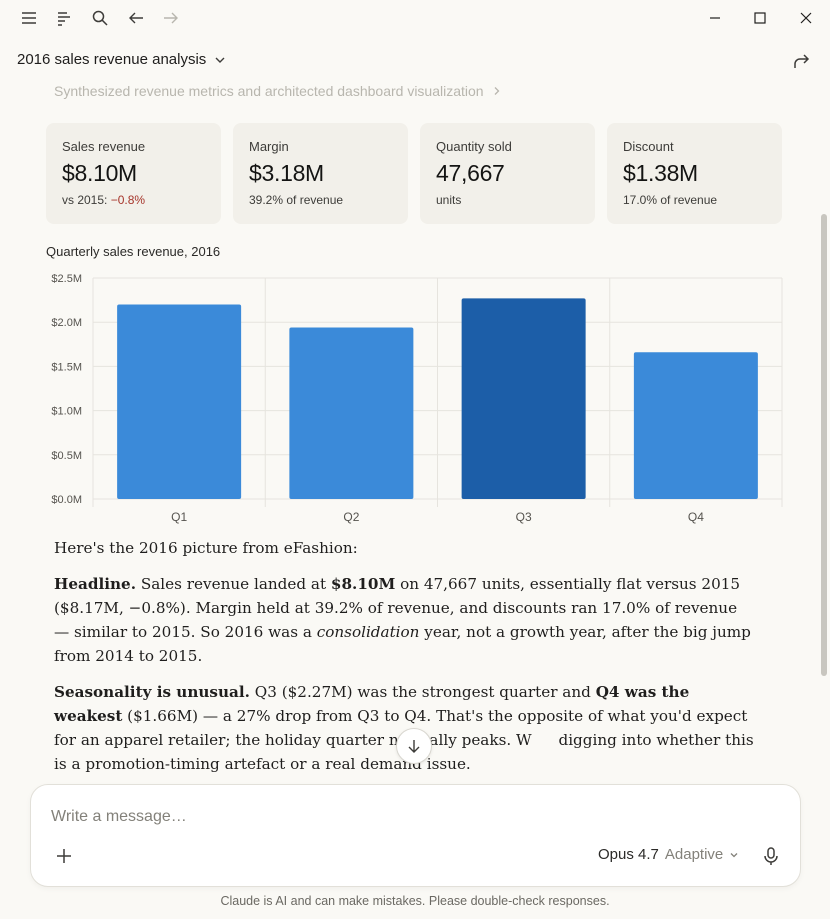 This screenshot has width=830, height=919. Describe the element at coordinates (206, 548) in the screenshot. I see `message-intro: Here's the 2016 picture from eFashion:` at that location.